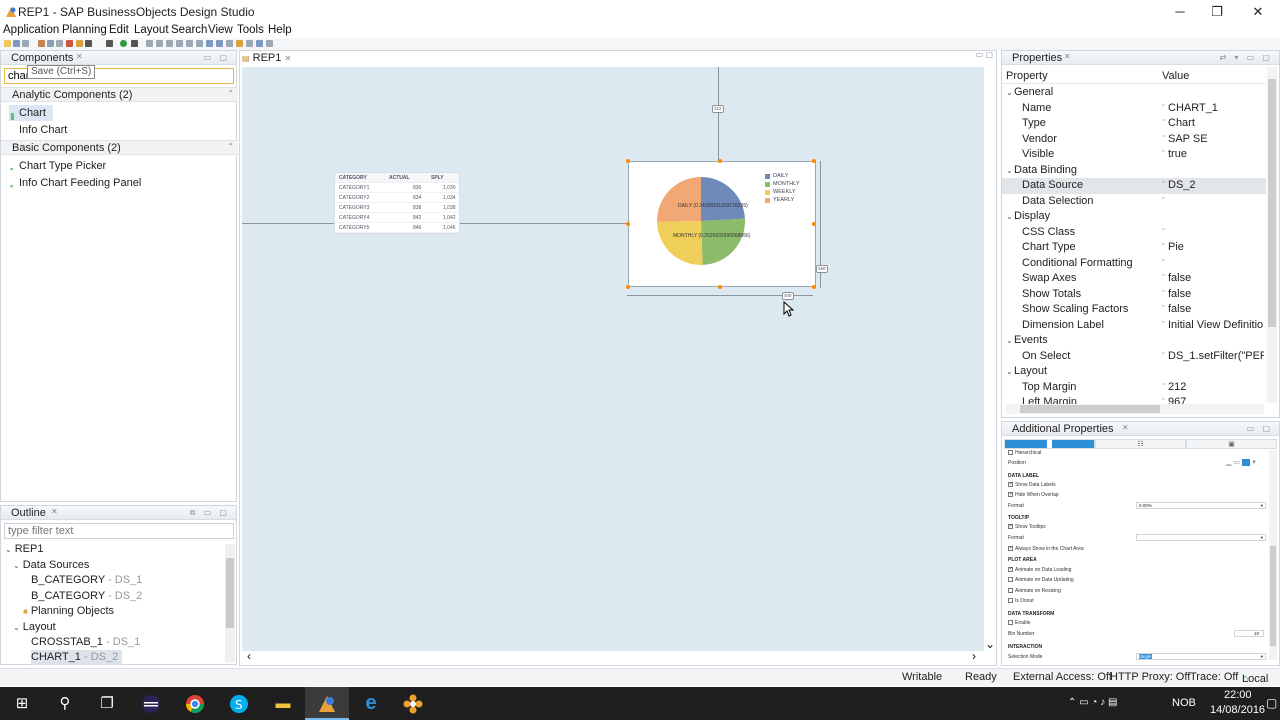 This screenshot has width=1280, height=720. What do you see at coordinates (1216, 154) in the screenshot?
I see `property-value: true` at bounding box center [1216, 154].